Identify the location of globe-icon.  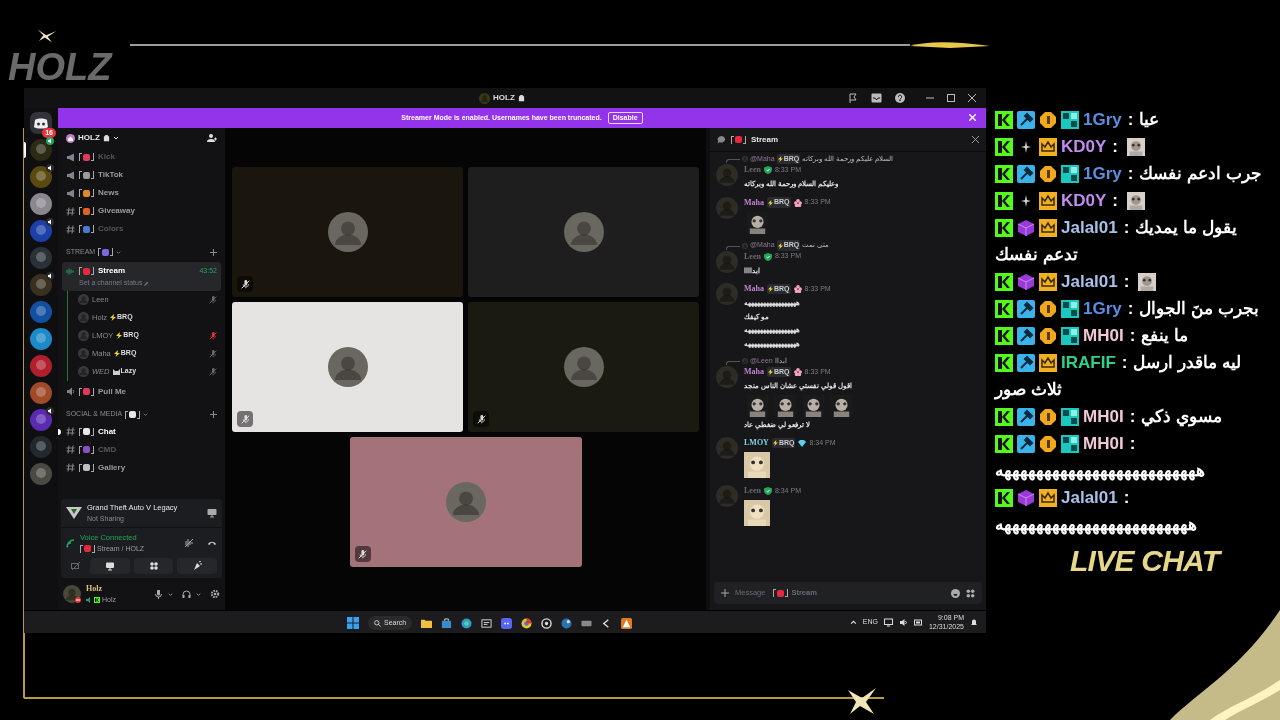
(527, 623).